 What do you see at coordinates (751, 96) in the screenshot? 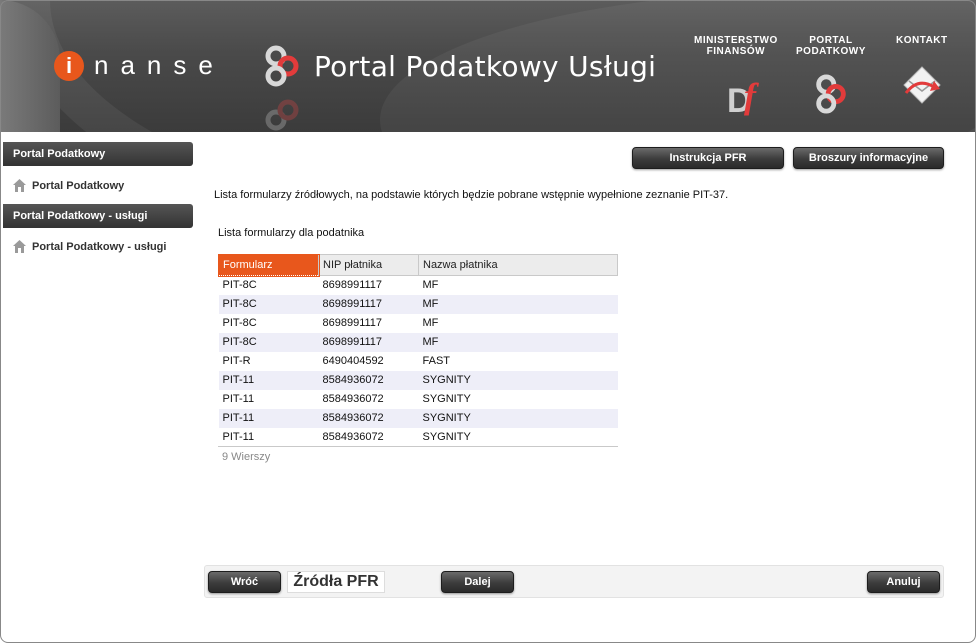
I see `svg-text: f` at bounding box center [751, 96].